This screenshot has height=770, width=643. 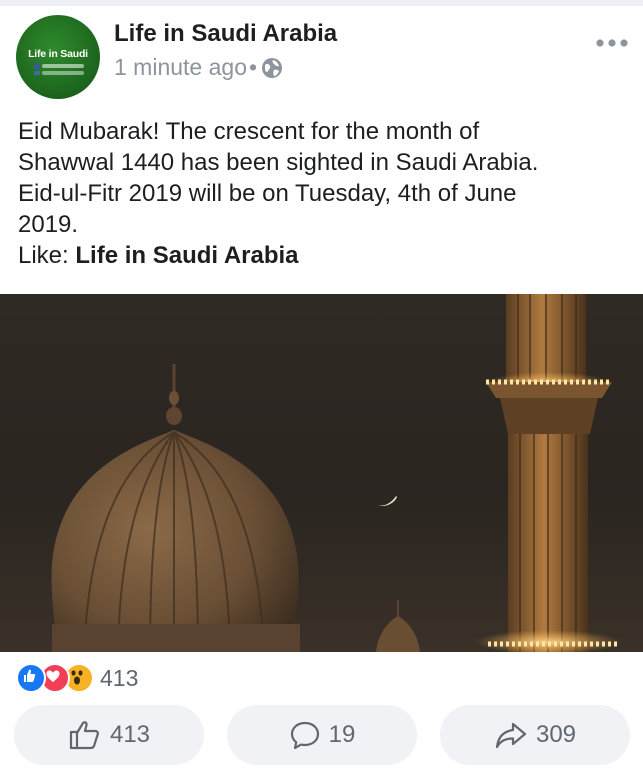 I want to click on comment-button: 19, so click(x=322, y=735).